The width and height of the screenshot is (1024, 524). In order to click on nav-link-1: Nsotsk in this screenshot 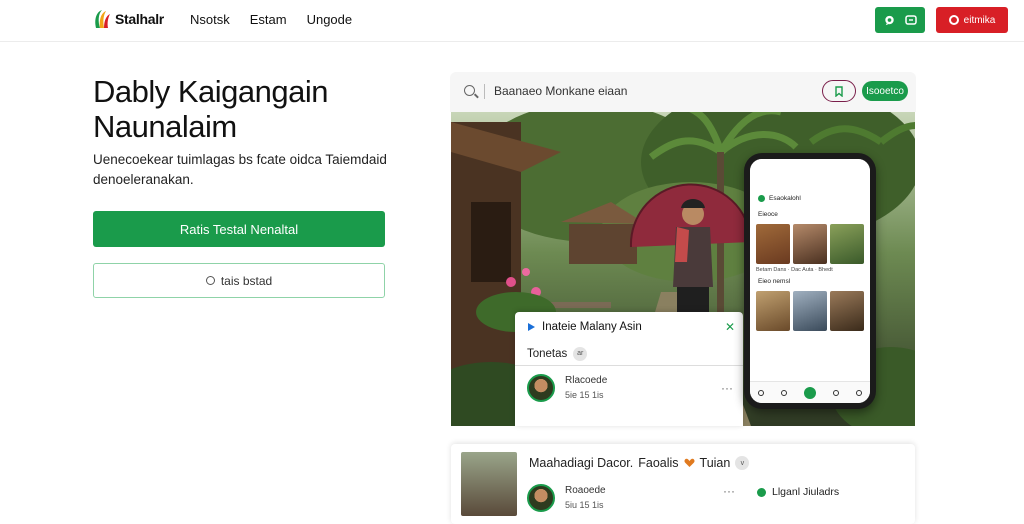, I will do `click(210, 19)`.